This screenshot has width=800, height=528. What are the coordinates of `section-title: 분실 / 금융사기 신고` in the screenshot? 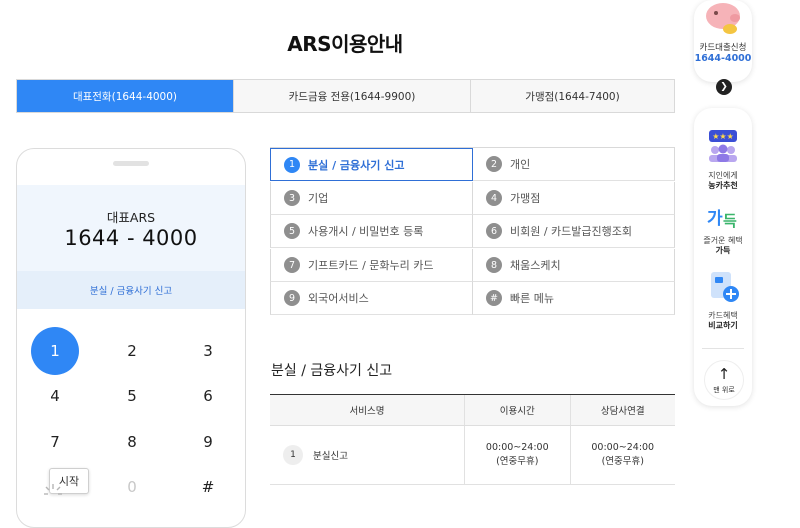 It's located at (332, 371).